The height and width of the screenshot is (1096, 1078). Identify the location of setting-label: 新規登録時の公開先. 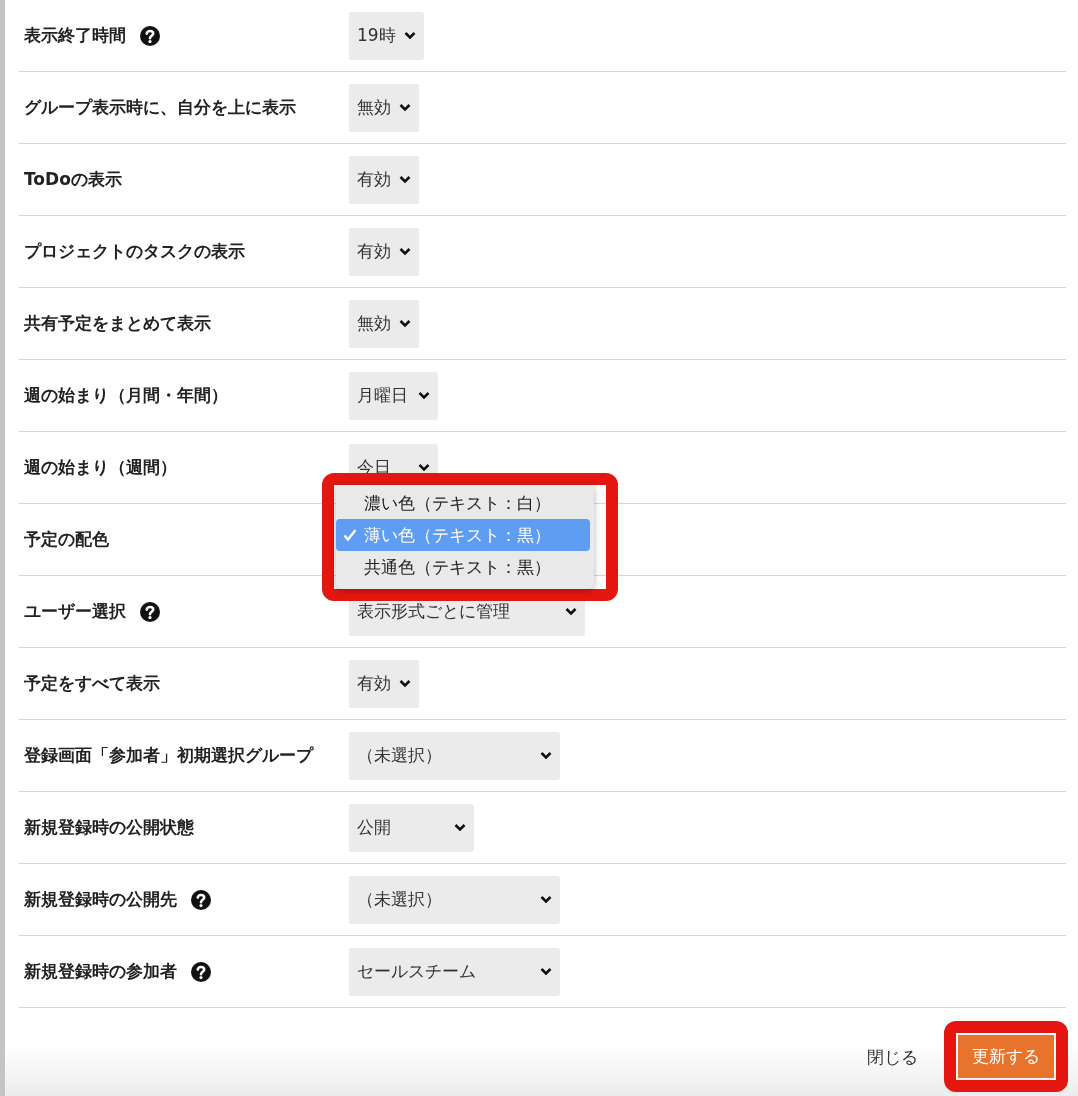
(100, 899).